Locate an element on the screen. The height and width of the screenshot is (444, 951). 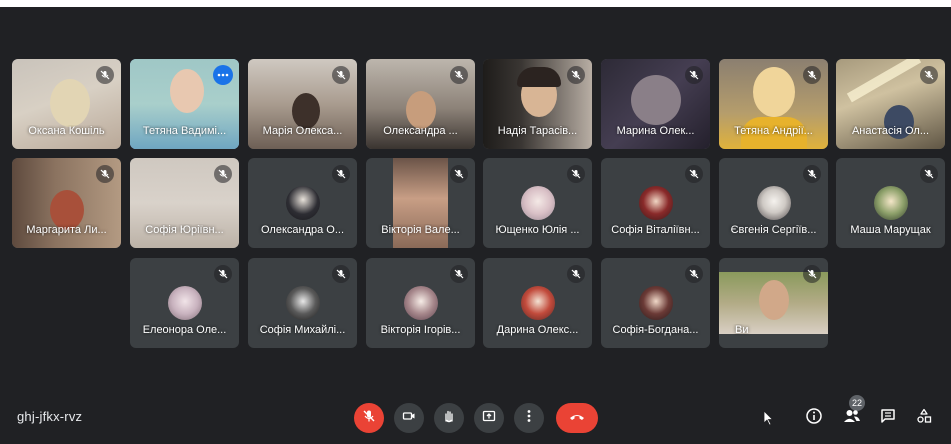
chat-button is located at coordinates (888, 418).